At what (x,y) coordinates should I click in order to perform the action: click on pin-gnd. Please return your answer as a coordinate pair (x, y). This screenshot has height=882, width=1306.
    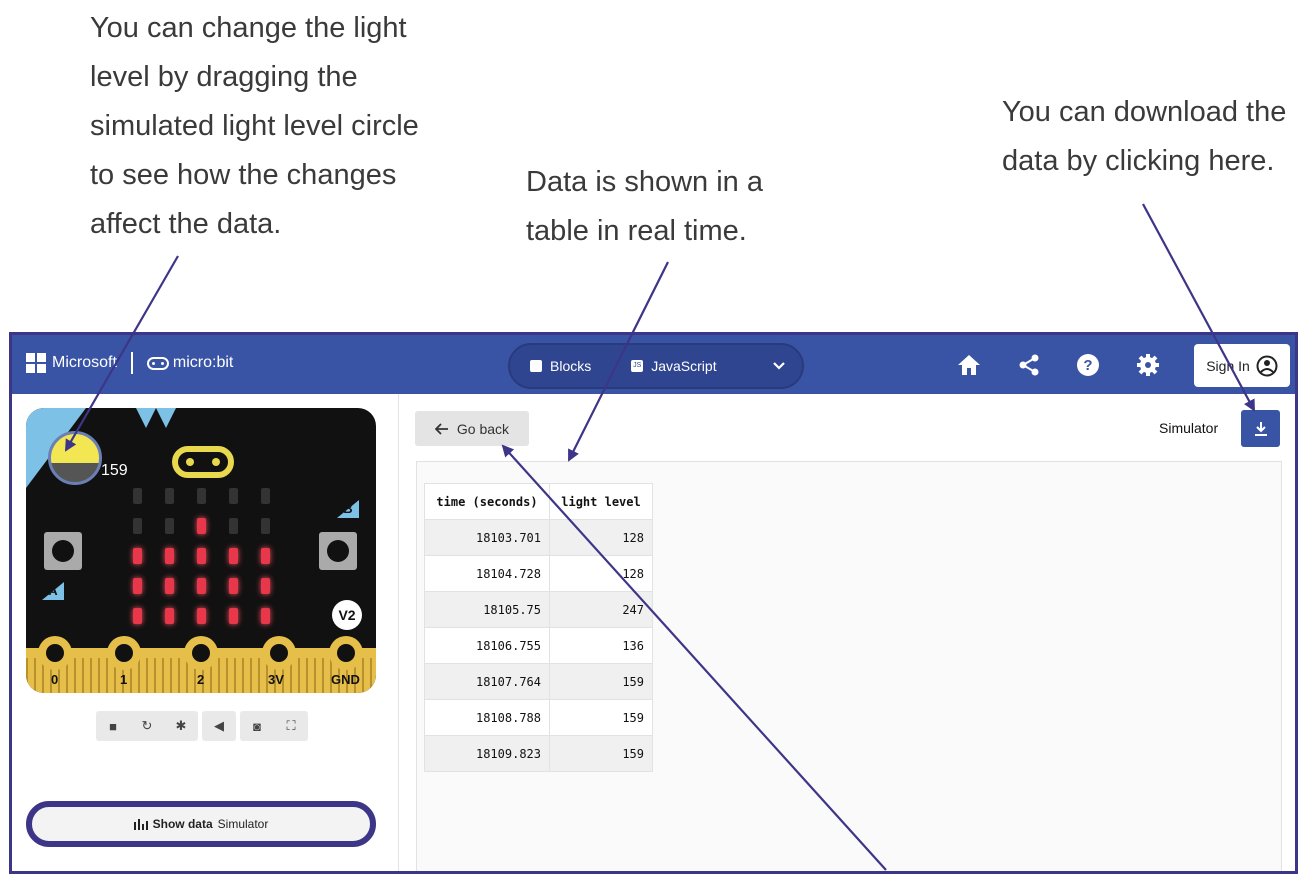
    Looking at the image, I should click on (346, 653).